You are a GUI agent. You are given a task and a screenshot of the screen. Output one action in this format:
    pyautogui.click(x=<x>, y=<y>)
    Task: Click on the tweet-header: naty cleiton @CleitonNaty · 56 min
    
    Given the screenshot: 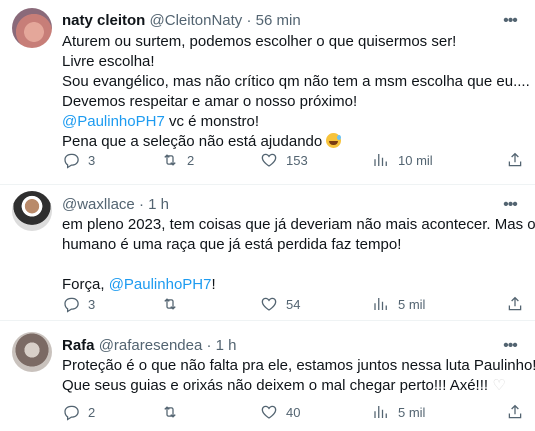 What is the action you would take?
    pyautogui.click(x=181, y=21)
    